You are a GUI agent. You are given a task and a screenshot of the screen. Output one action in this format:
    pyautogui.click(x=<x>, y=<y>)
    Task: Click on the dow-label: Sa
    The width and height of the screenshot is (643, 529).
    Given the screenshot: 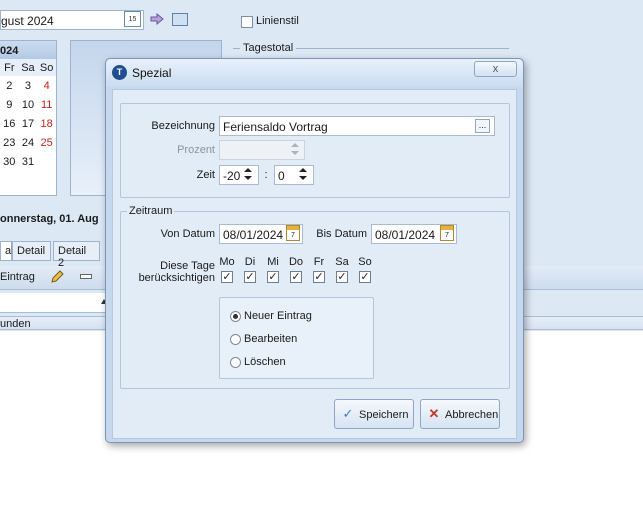 What is the action you would take?
    pyautogui.click(x=28, y=67)
    